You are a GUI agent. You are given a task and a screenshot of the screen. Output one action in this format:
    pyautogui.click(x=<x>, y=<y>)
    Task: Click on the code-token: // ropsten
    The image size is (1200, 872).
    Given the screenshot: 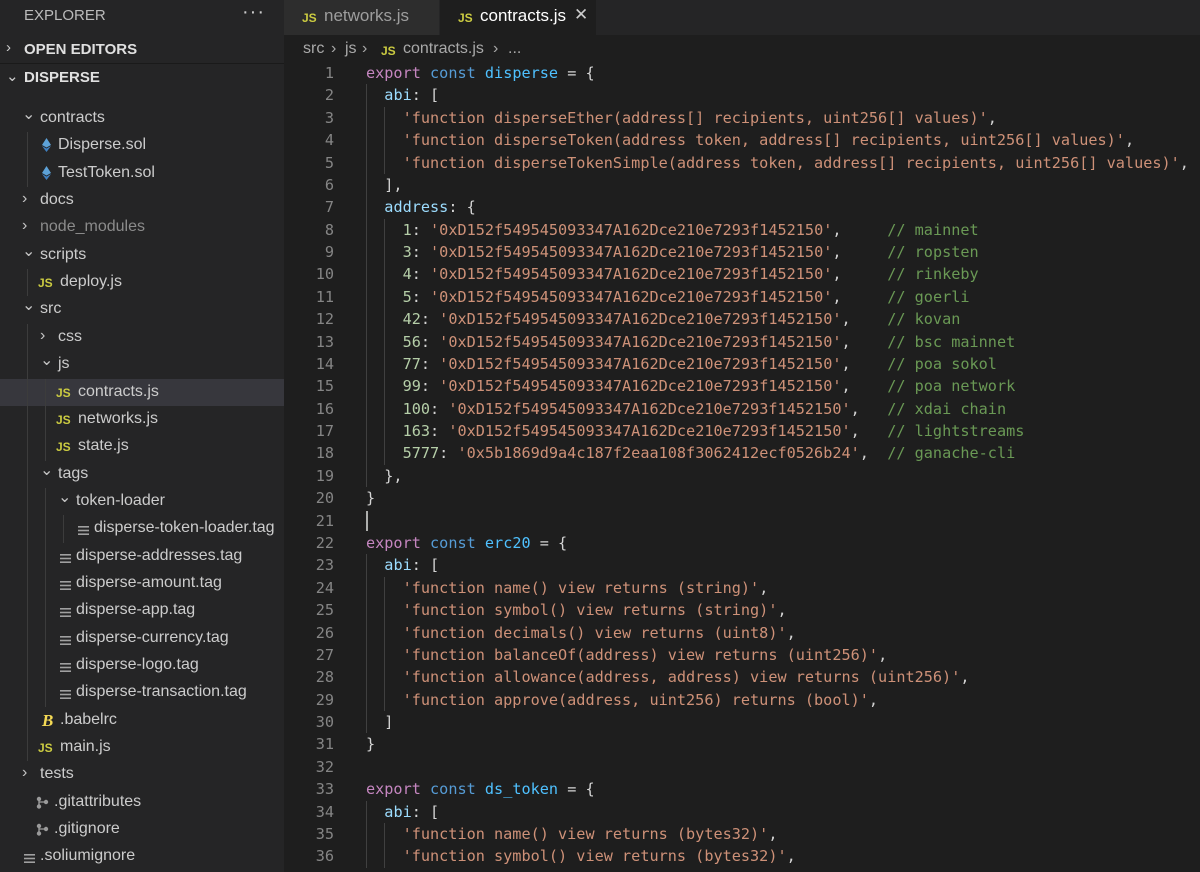 What is the action you would take?
    pyautogui.click(x=933, y=252)
    